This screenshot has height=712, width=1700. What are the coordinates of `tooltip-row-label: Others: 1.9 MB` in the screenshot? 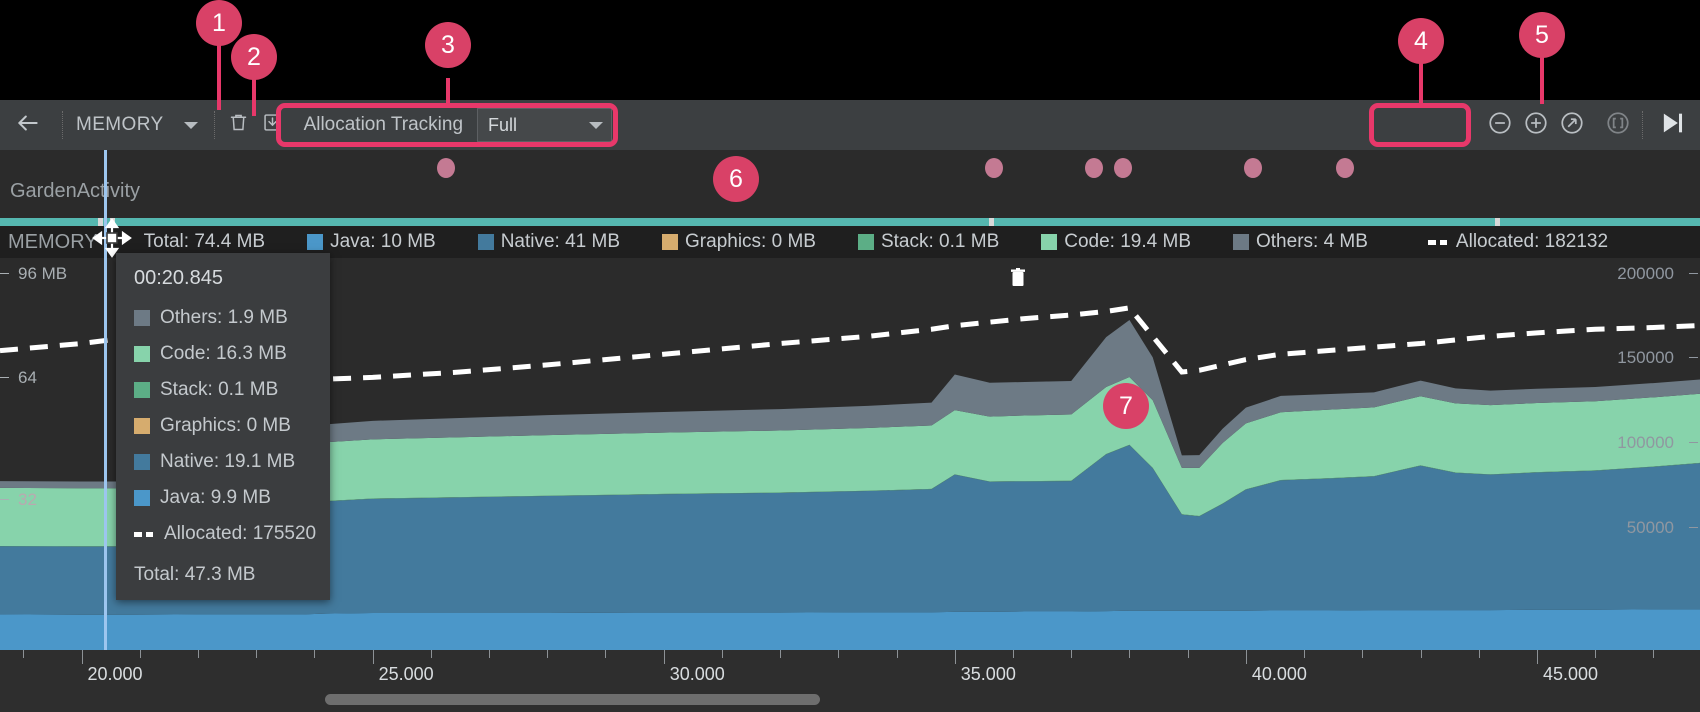 It's located at (224, 317).